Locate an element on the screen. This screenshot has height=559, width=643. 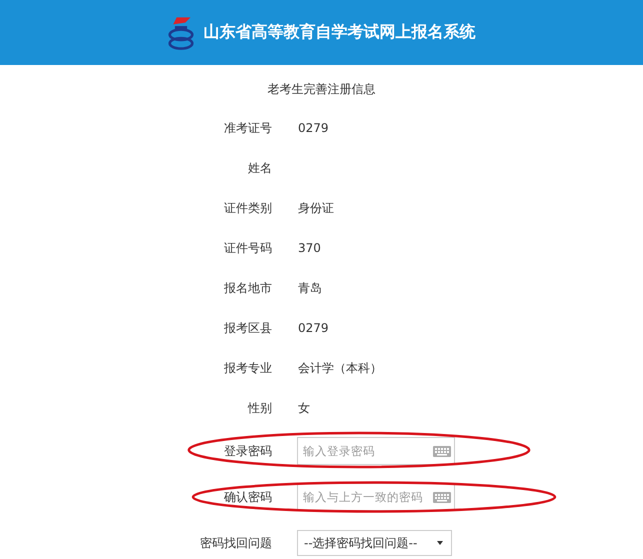
field-label: 准考证号 is located at coordinates (247, 128).